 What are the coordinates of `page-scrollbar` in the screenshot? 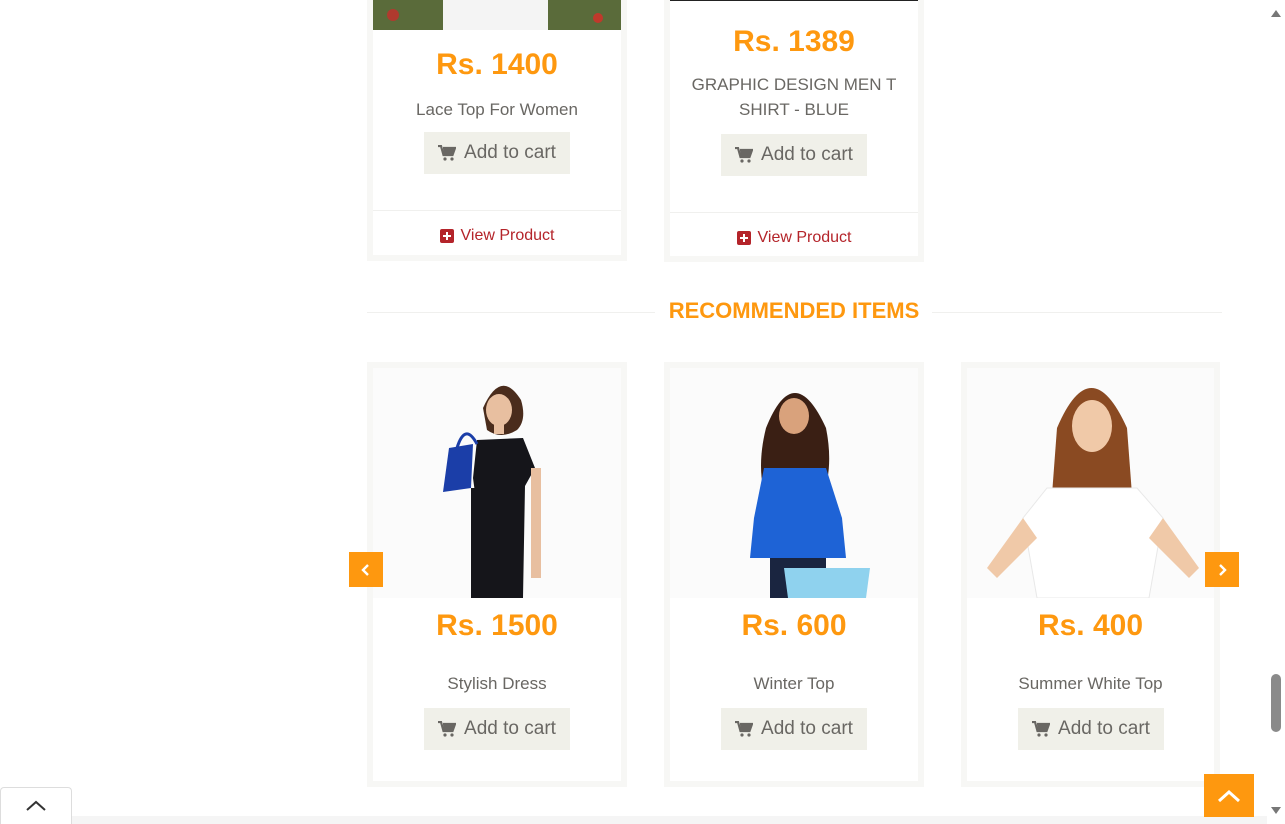 It's located at (1276, 412).